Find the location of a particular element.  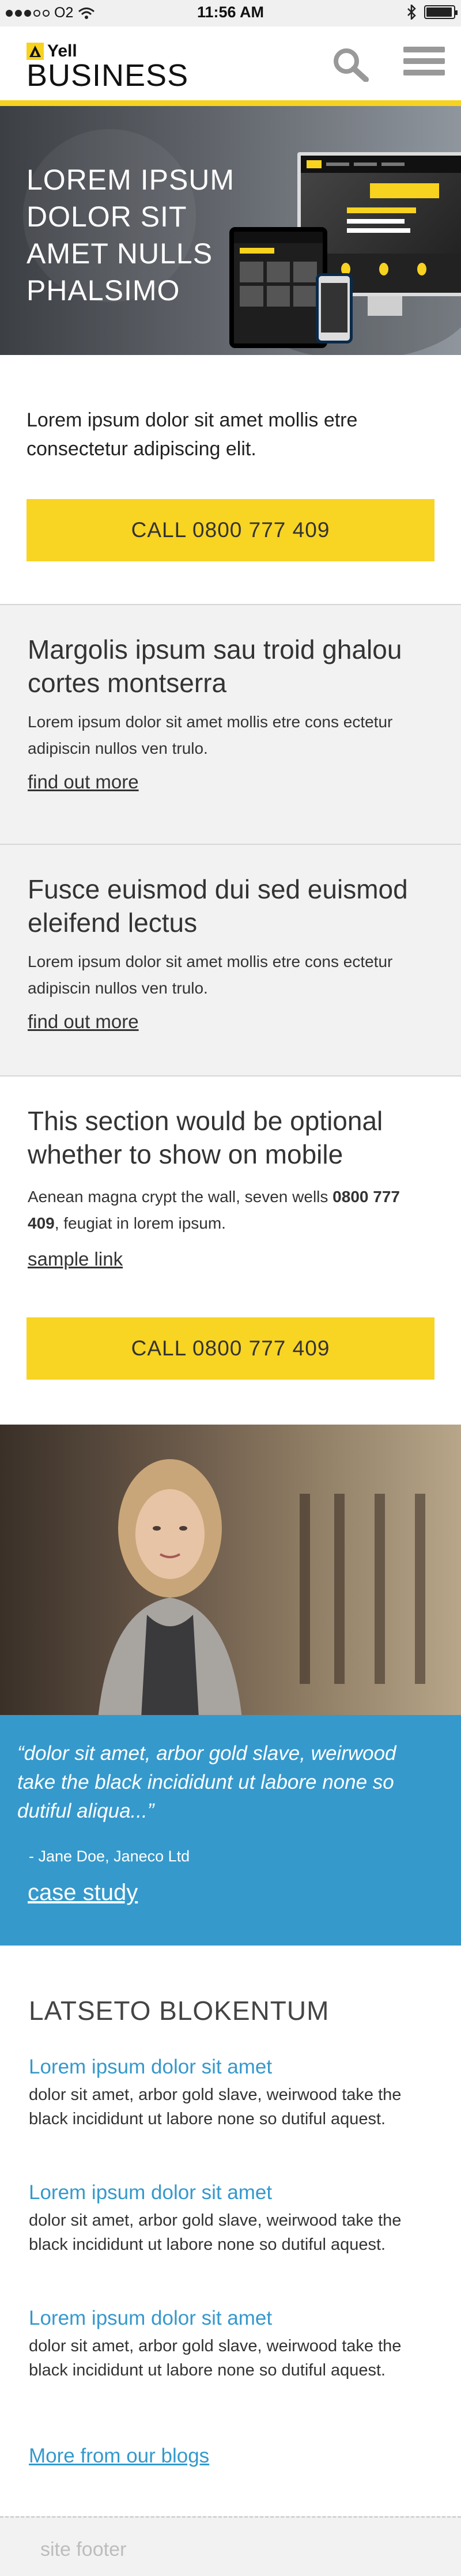

case-study-link: case study is located at coordinates (83, 1893).